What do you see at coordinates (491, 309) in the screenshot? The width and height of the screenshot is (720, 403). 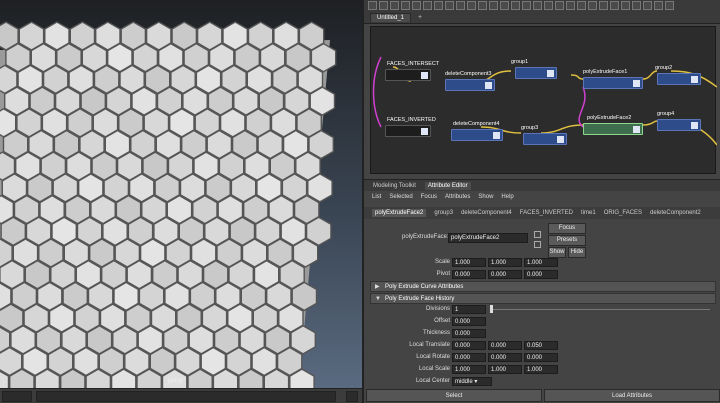 I see `divisions-slider-handle` at bounding box center [491, 309].